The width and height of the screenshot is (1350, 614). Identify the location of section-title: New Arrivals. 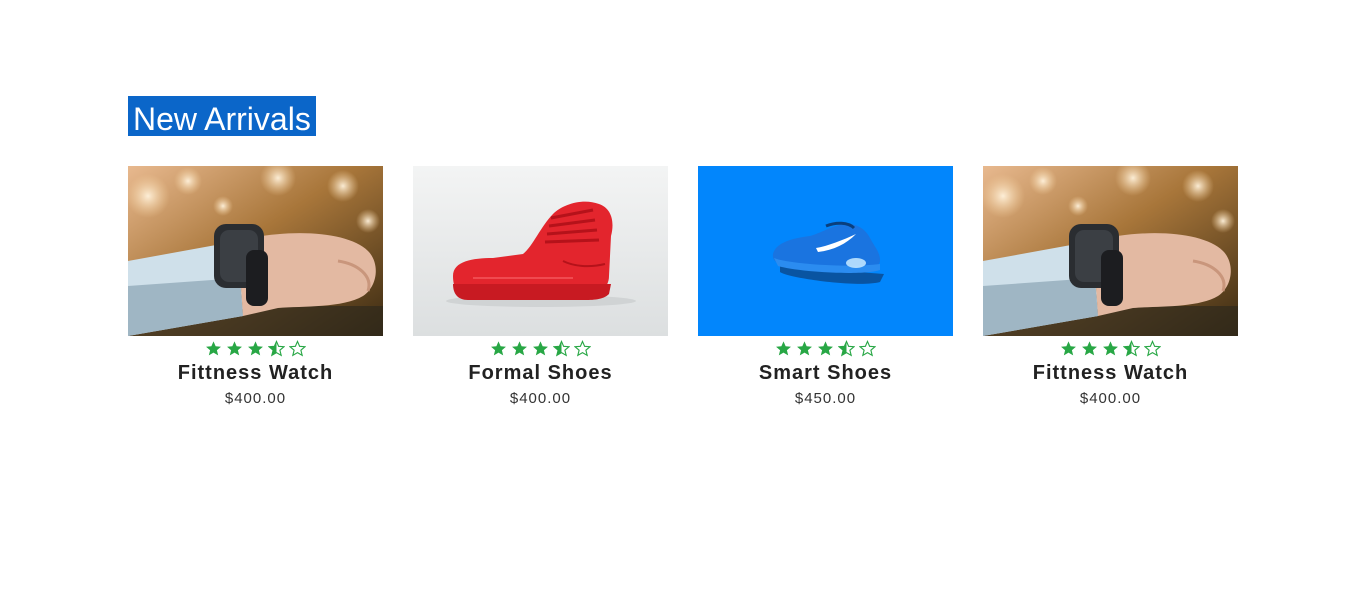
(222, 116).